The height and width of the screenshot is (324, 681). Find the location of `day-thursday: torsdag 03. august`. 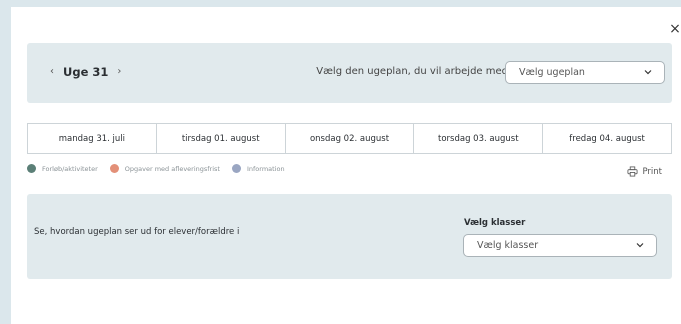

day-thursday: torsdag 03. august is located at coordinates (479, 138).